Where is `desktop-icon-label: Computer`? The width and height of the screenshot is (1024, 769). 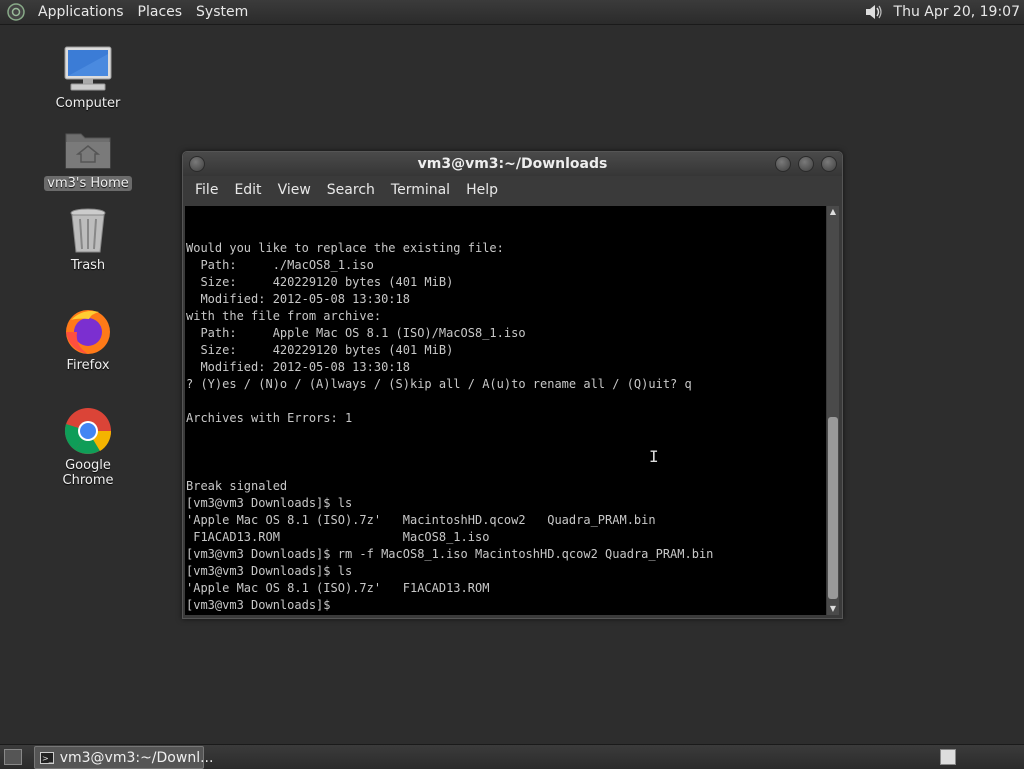
desktop-icon-label: Computer is located at coordinates (88, 103).